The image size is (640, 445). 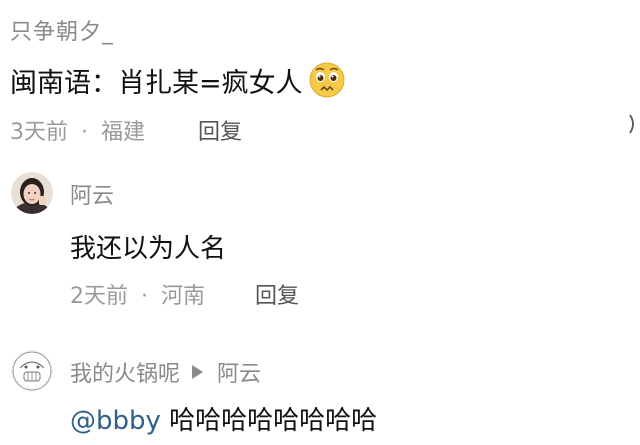 What do you see at coordinates (39, 132) in the screenshot?
I see `comment-time: 3天前` at bounding box center [39, 132].